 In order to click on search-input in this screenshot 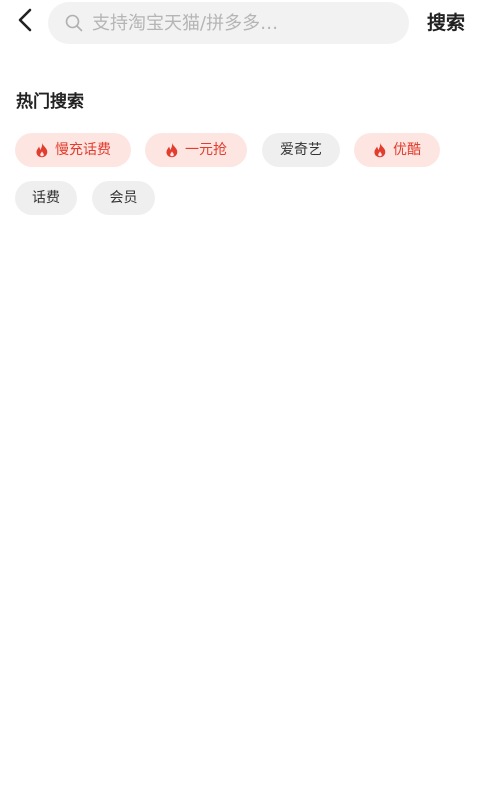, I will do `click(237, 23)`.